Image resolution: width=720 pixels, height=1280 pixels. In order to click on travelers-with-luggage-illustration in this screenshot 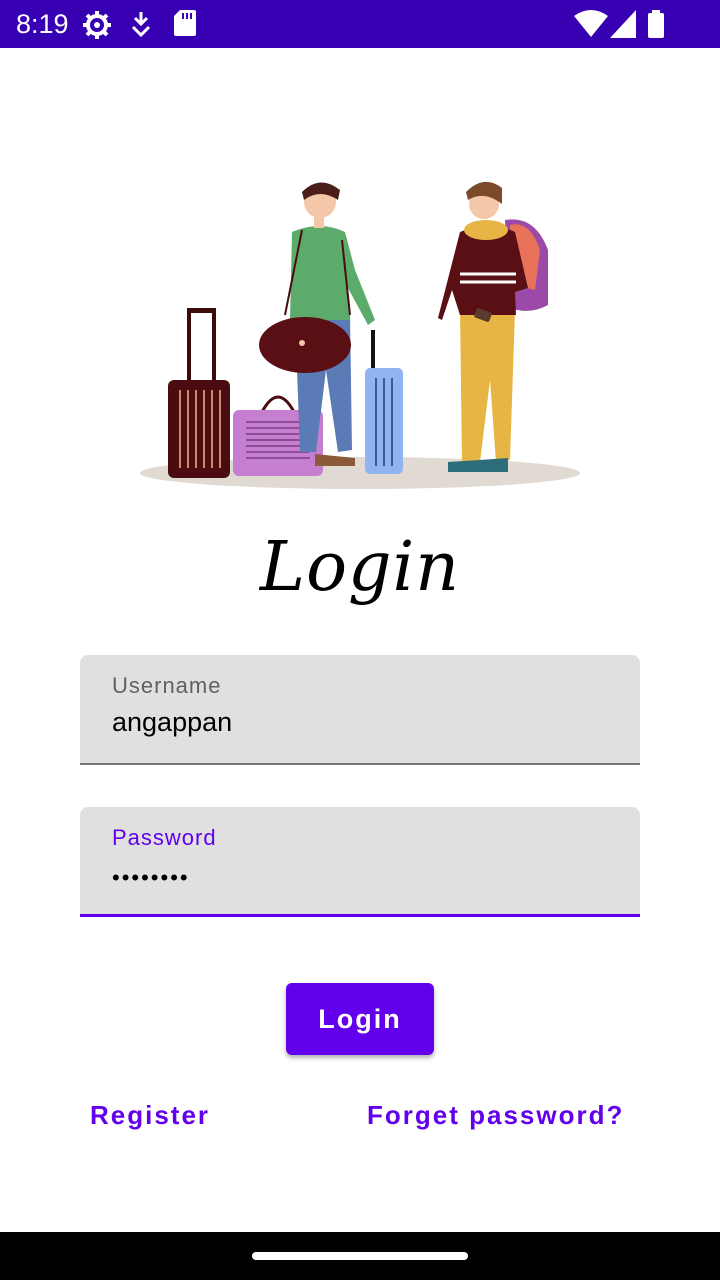, I will do `click(360, 335)`.